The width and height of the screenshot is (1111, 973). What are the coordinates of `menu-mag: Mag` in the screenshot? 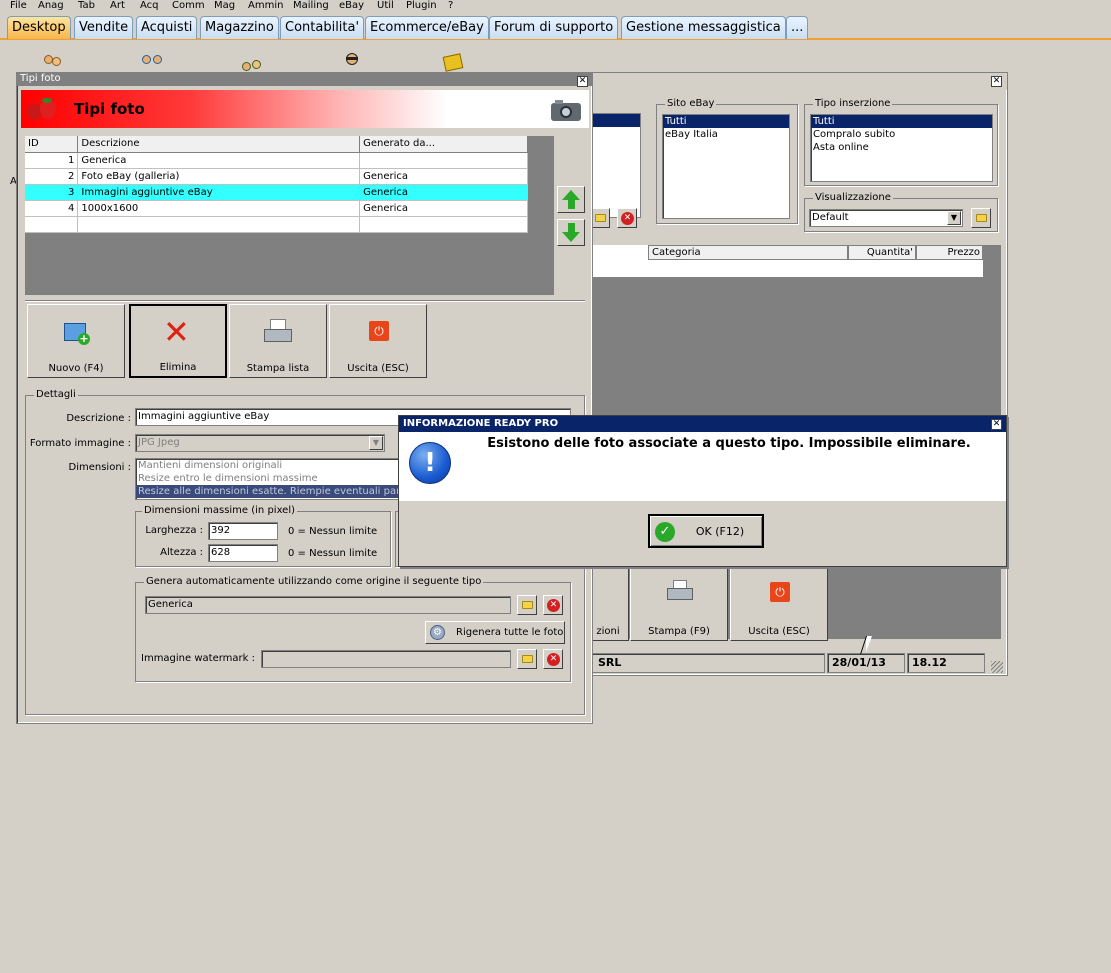 It's located at (224, 6).